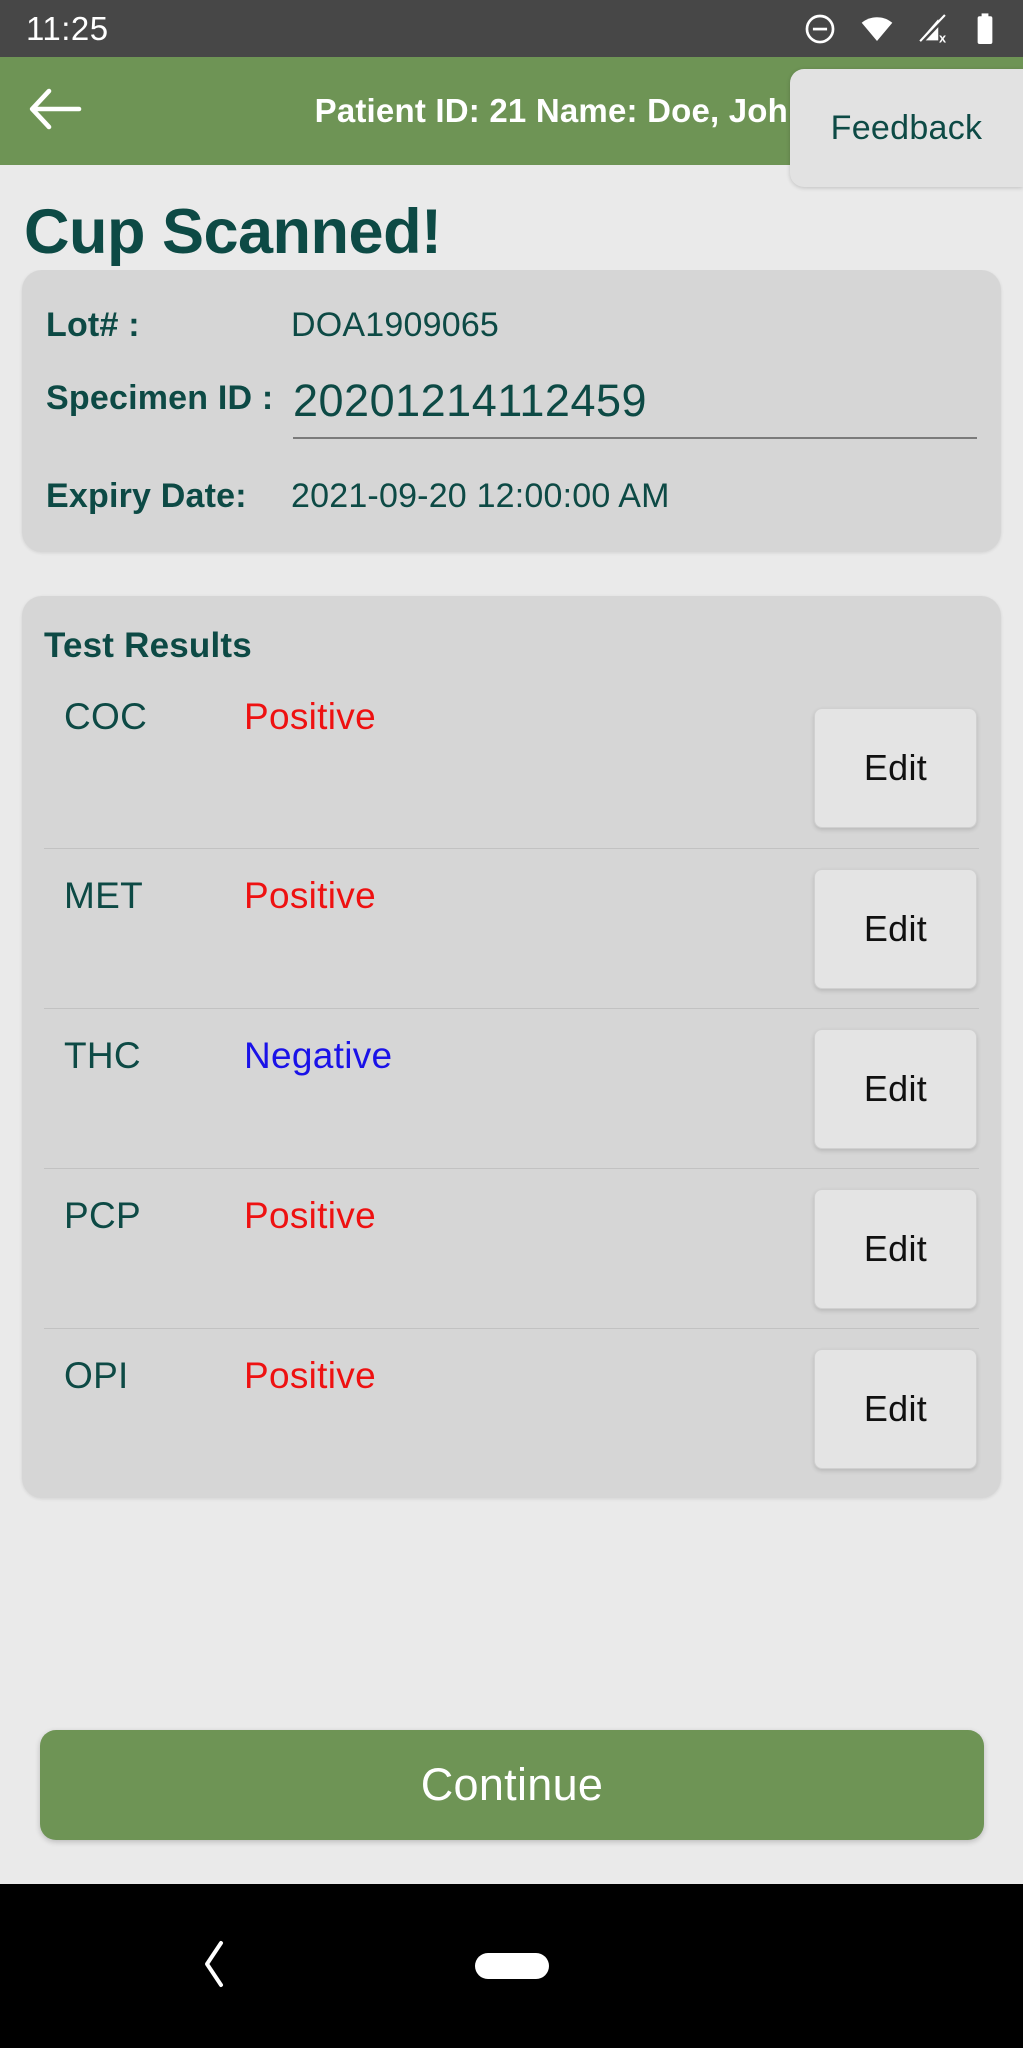  I want to click on test-name: PCP, so click(102, 1215).